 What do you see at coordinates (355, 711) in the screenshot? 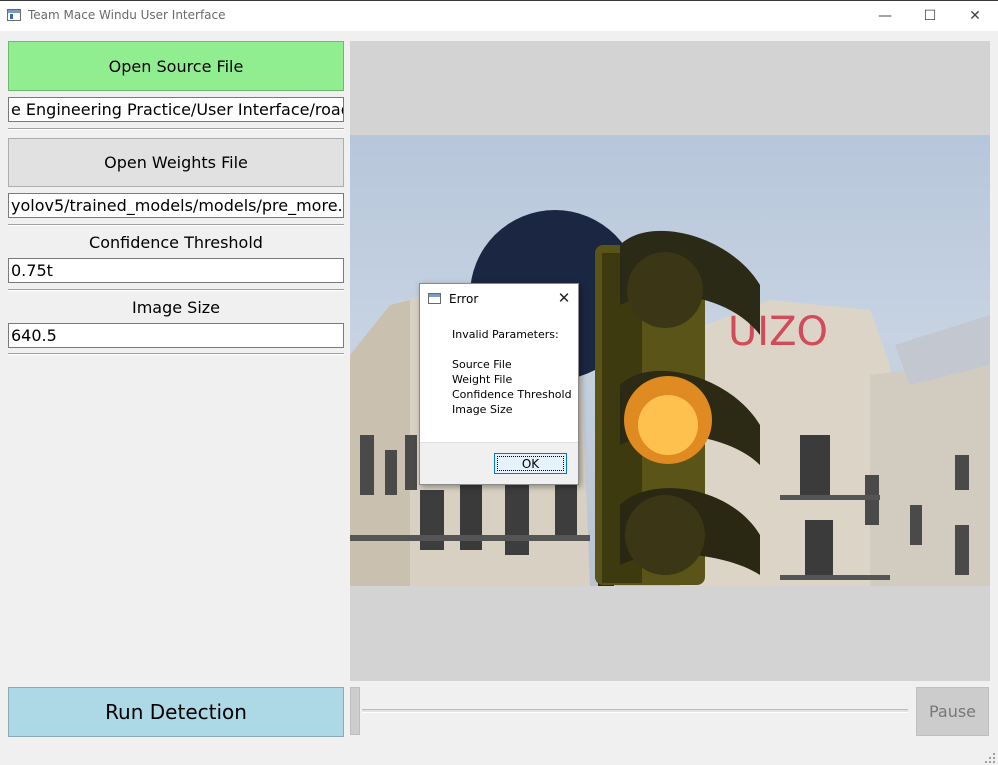
I see `playback-slider-handle` at bounding box center [355, 711].